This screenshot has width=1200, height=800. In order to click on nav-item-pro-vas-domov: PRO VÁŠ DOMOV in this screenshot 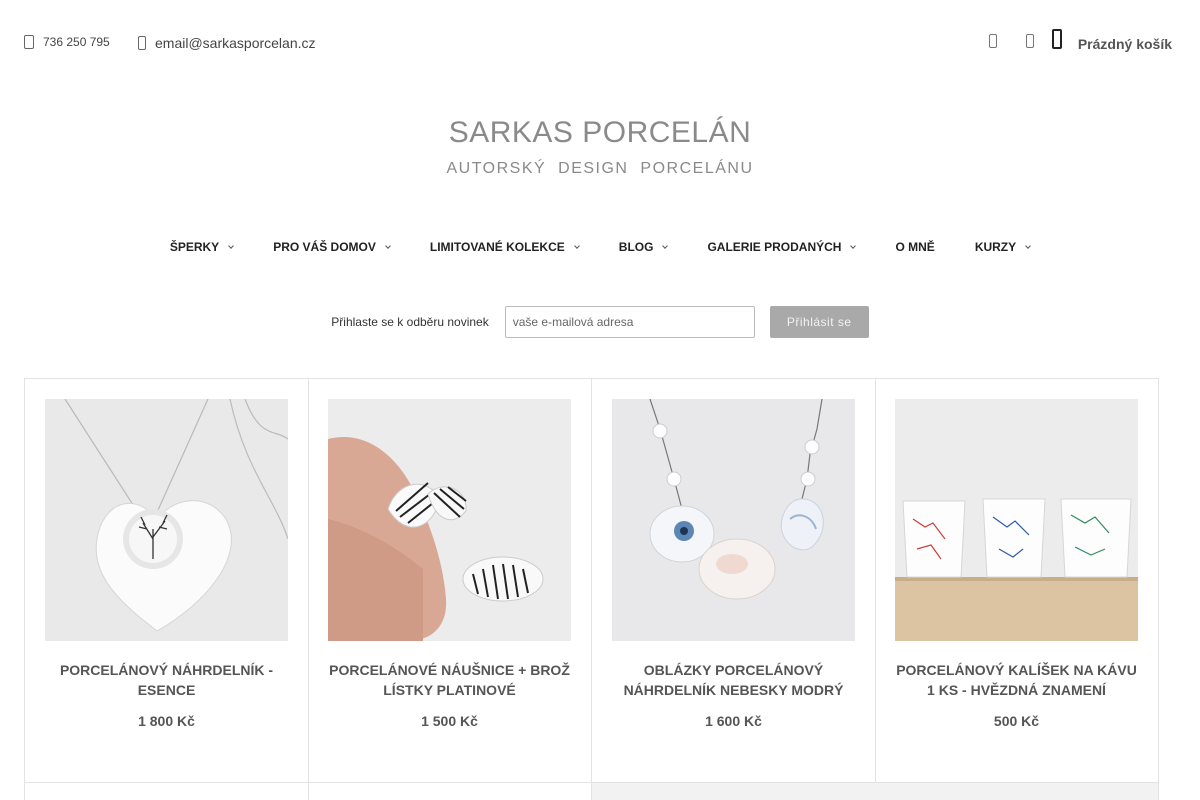, I will do `click(332, 247)`.